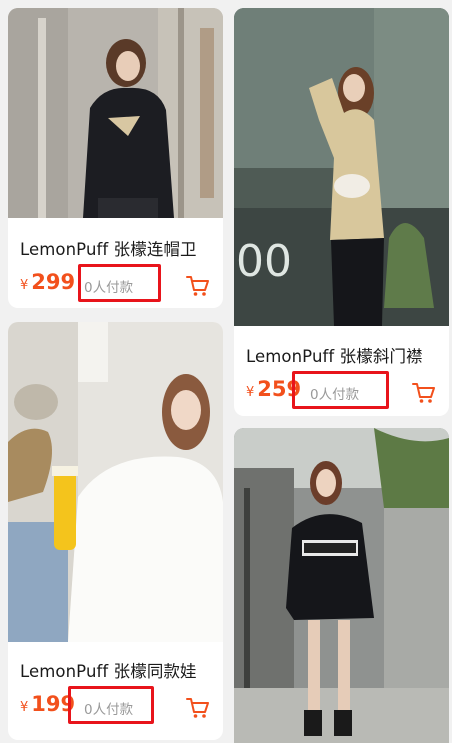 This screenshot has width=452, height=743. I want to click on product-title: LemonPuff 张檬同款娃, so click(120, 670).